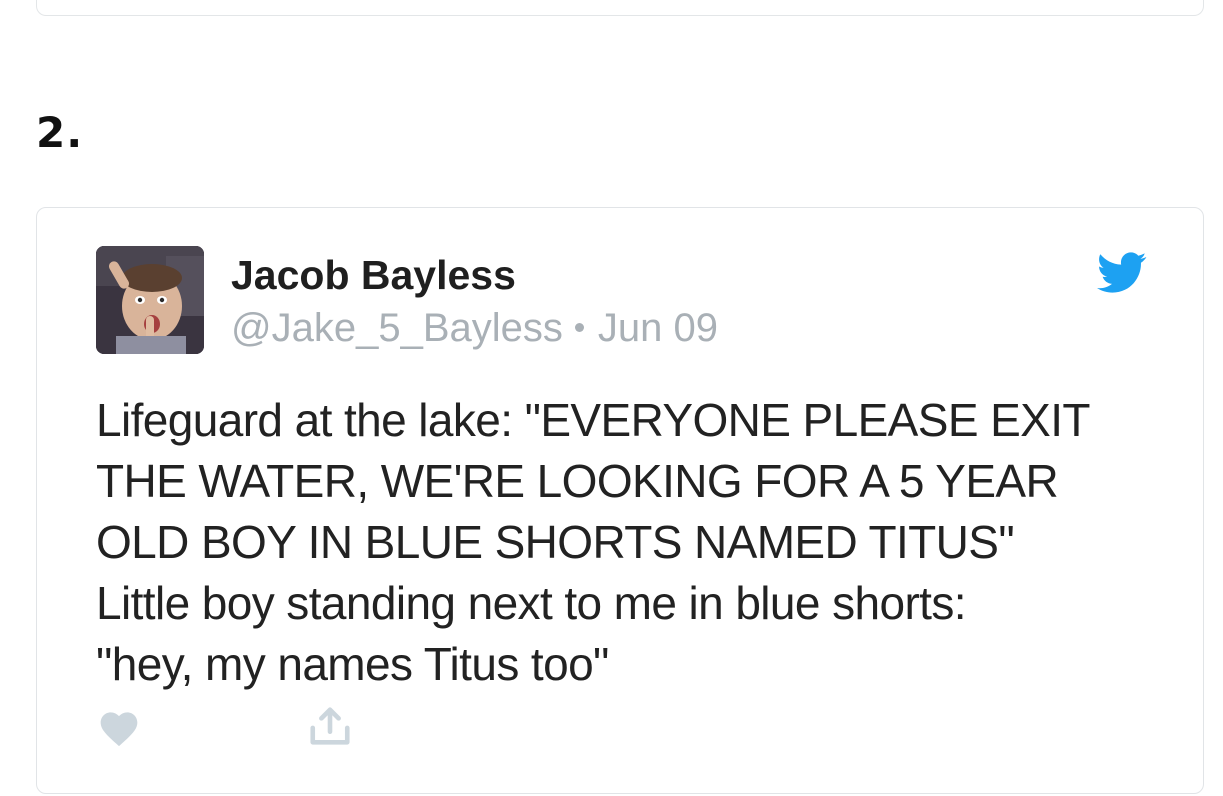 This screenshot has width=1223, height=796. Describe the element at coordinates (119, 727) in the screenshot. I see `heart-icon` at that location.